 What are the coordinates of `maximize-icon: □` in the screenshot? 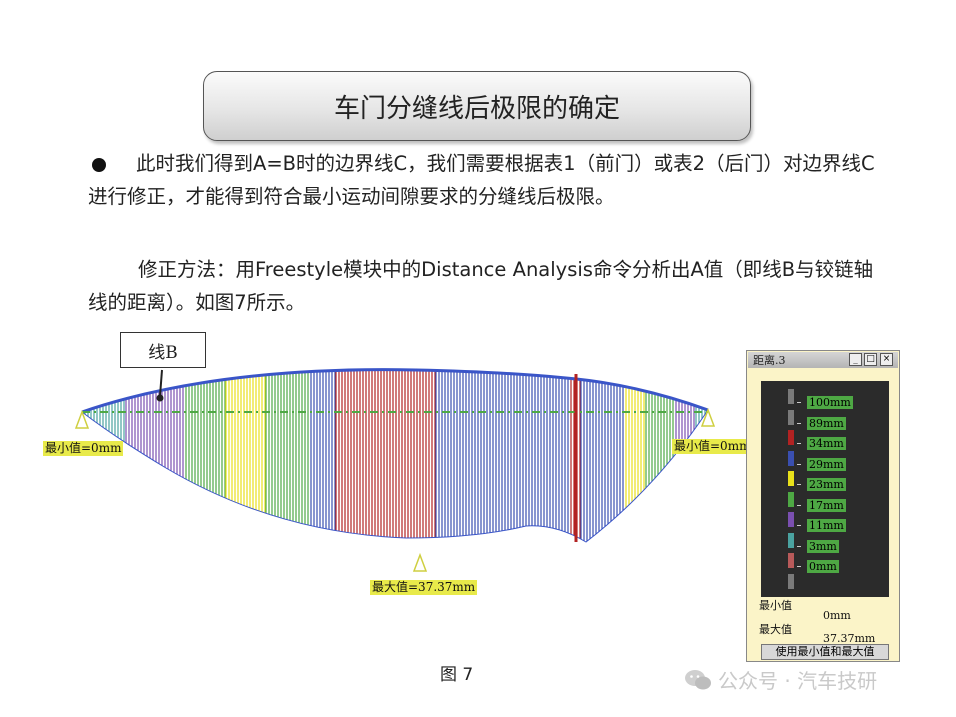 It's located at (870, 359).